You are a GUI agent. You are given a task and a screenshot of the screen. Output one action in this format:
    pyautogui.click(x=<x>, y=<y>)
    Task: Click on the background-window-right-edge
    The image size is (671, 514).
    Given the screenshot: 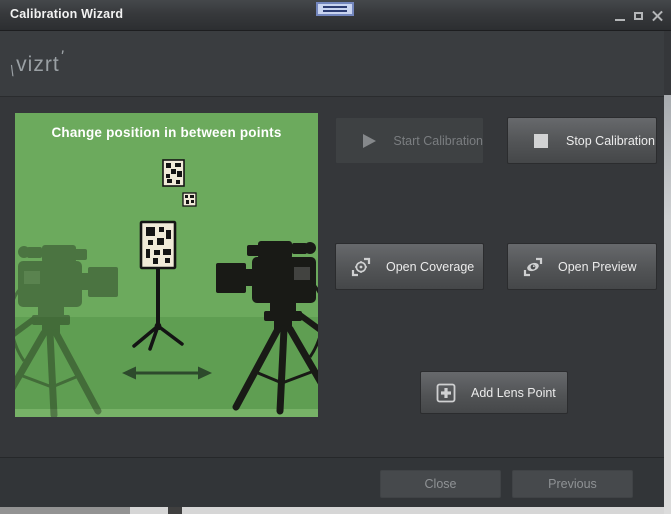 What is the action you would take?
    pyautogui.click(x=667, y=304)
    